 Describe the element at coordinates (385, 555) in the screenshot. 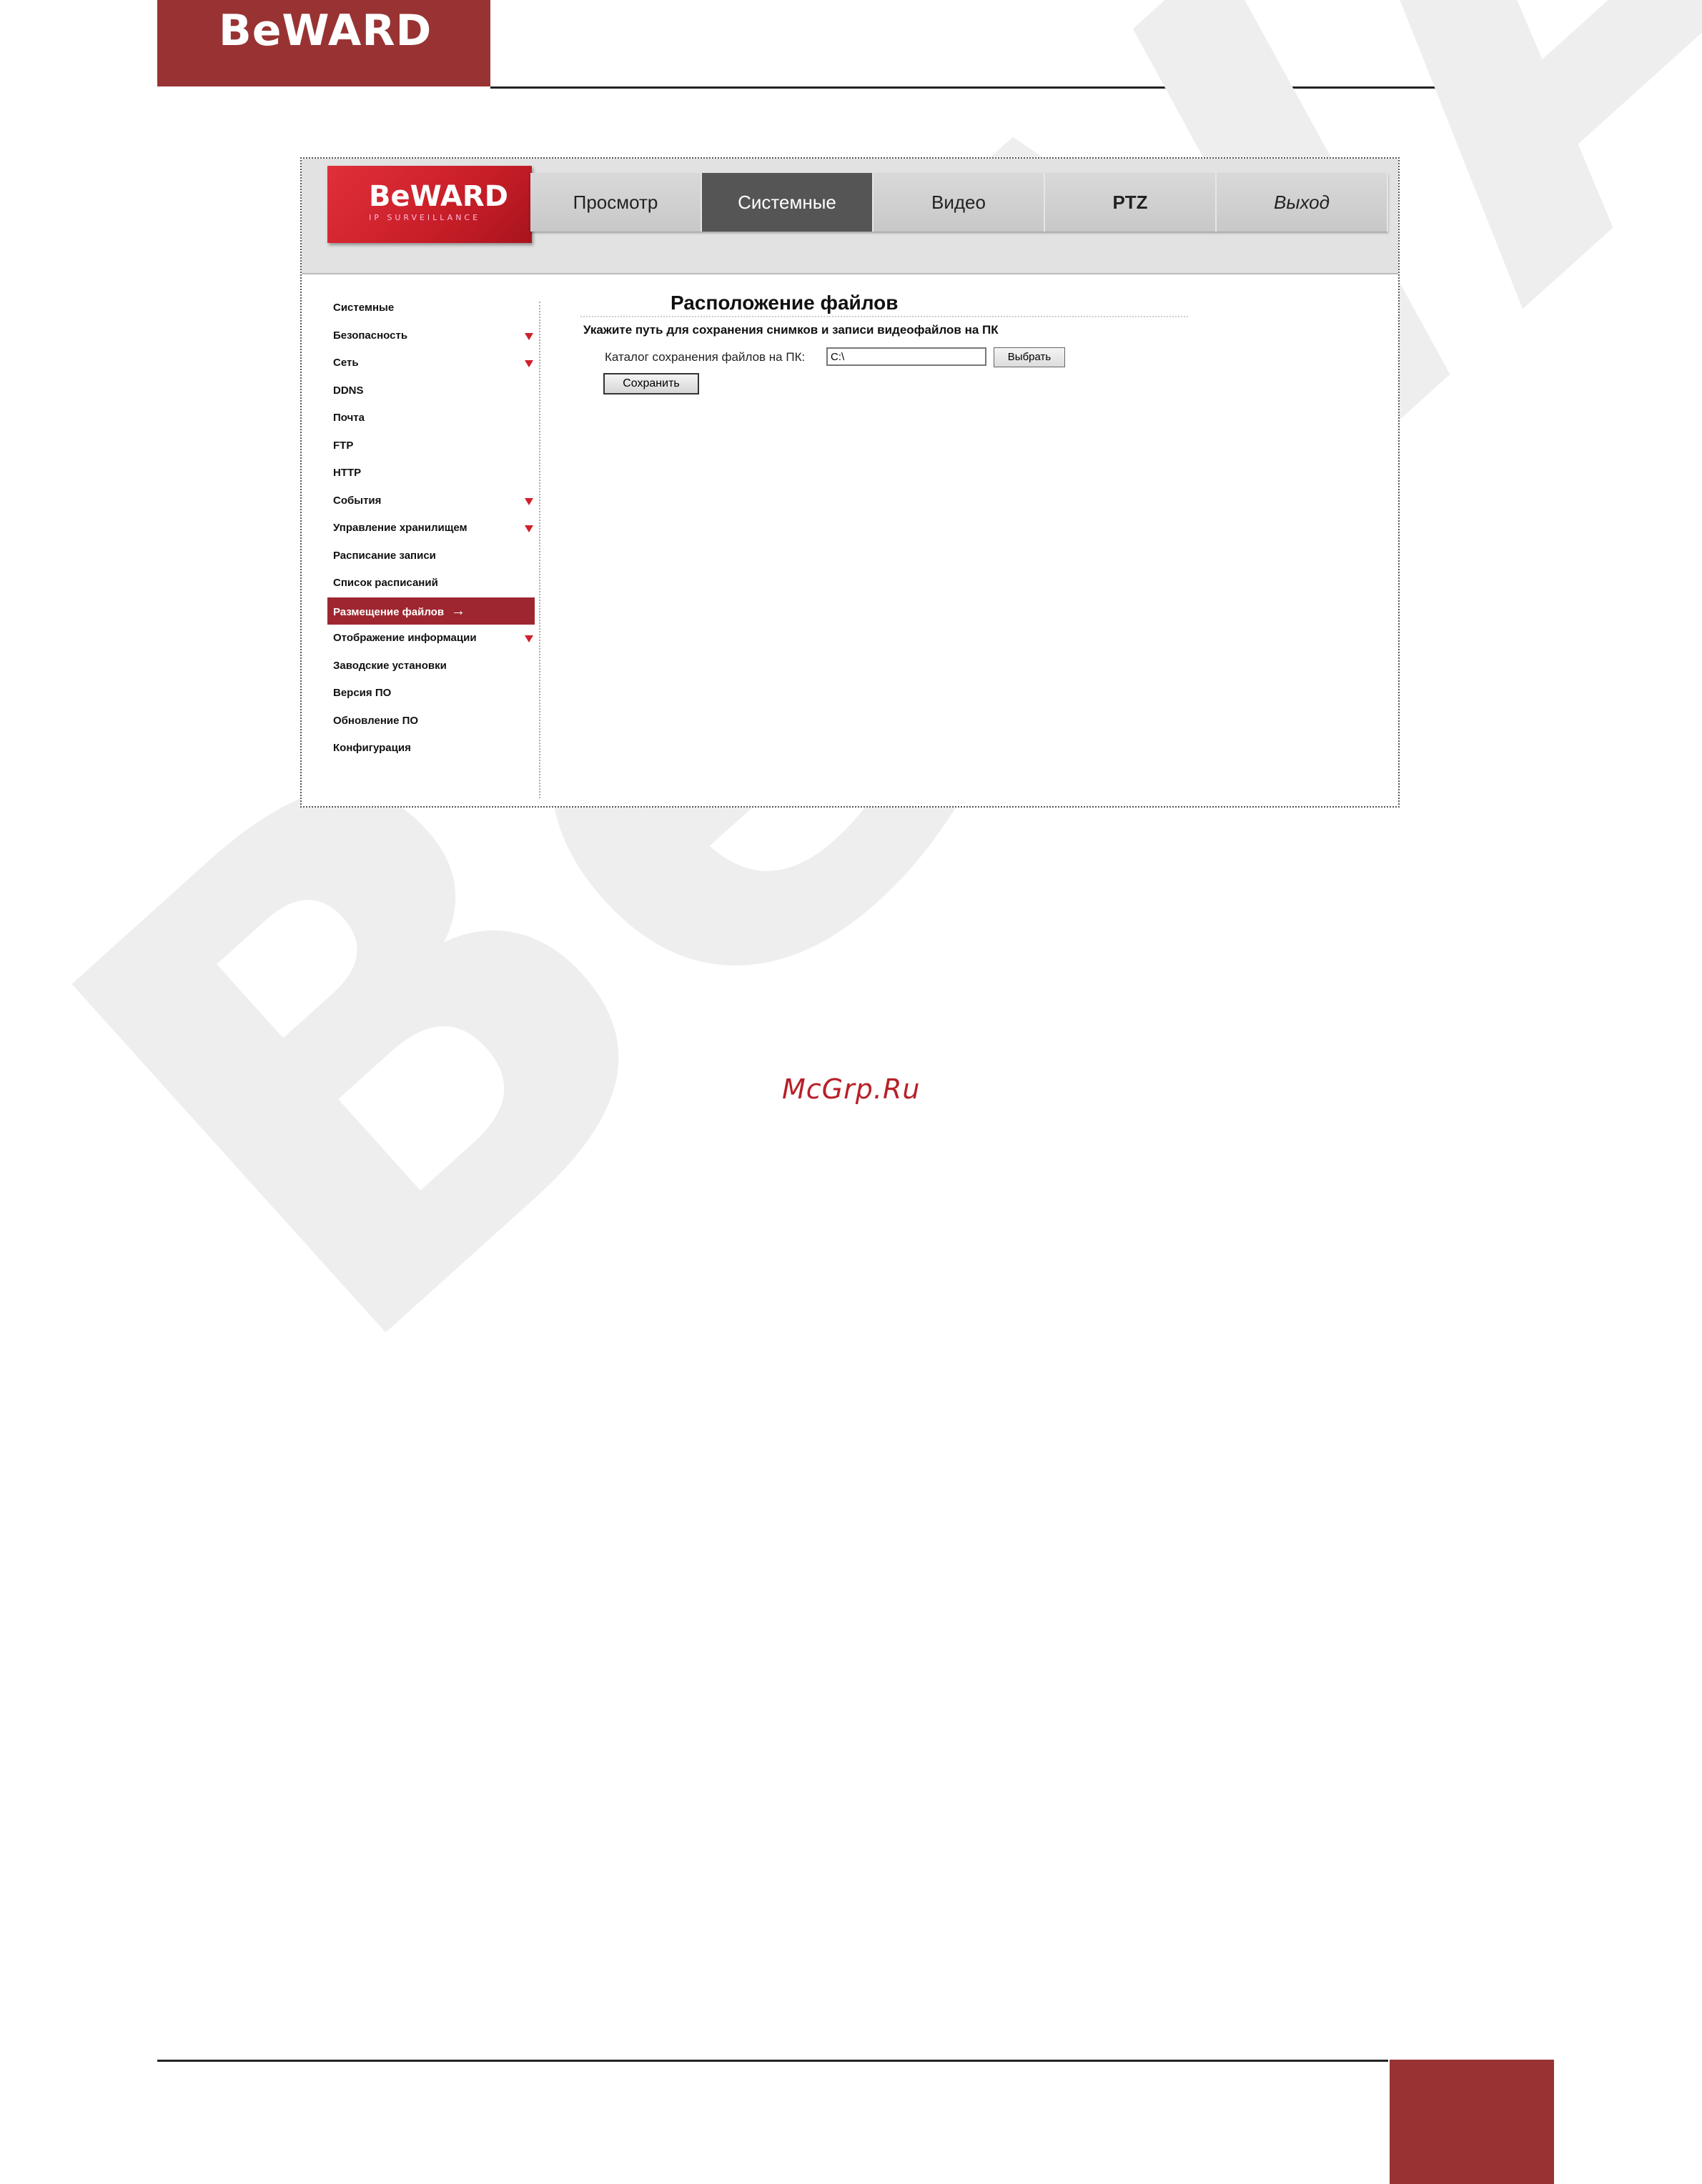

I see `sidebar-item-label: Расписание записи` at that location.